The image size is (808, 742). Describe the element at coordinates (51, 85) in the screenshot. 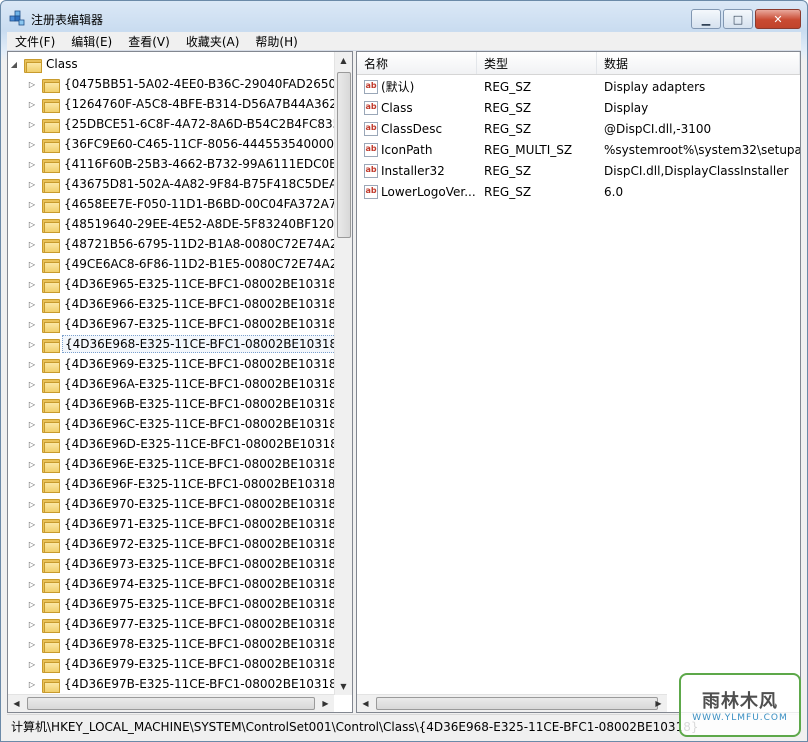

I see `folder-icon` at that location.